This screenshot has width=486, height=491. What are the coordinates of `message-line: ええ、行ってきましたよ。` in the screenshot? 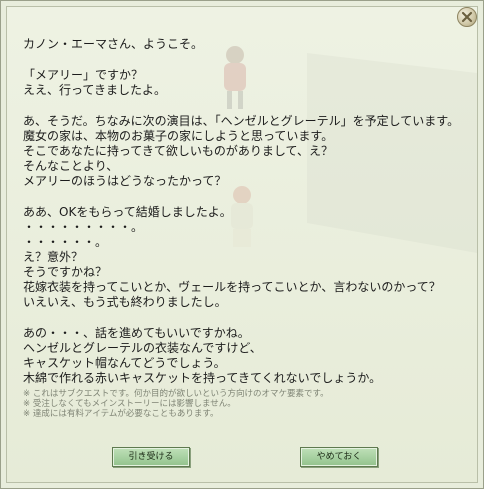 It's located at (95, 90).